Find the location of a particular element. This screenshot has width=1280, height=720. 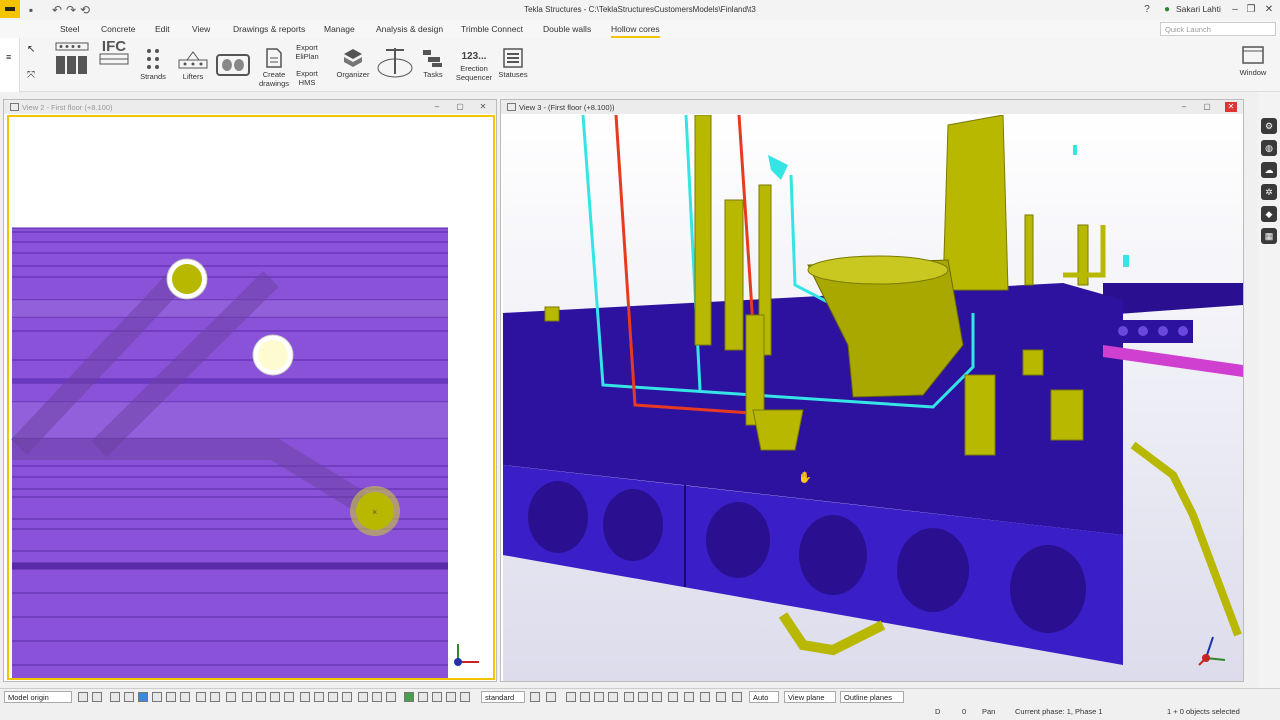

view-2-minimize: – is located at coordinates (437, 107).